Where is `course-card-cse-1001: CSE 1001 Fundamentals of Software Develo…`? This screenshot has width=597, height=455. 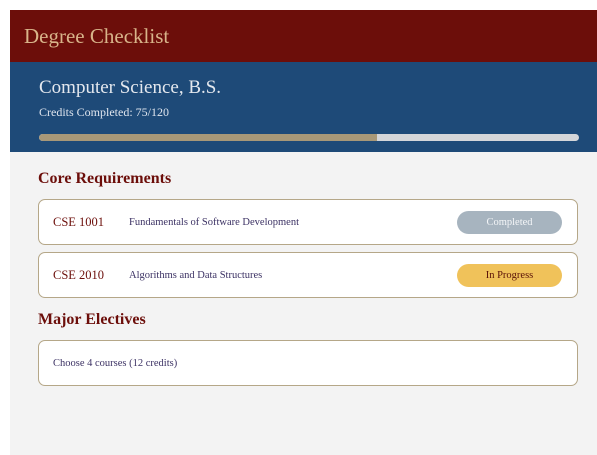
course-card-cse-1001: CSE 1001 Fundamentals of Software Develo… is located at coordinates (308, 222).